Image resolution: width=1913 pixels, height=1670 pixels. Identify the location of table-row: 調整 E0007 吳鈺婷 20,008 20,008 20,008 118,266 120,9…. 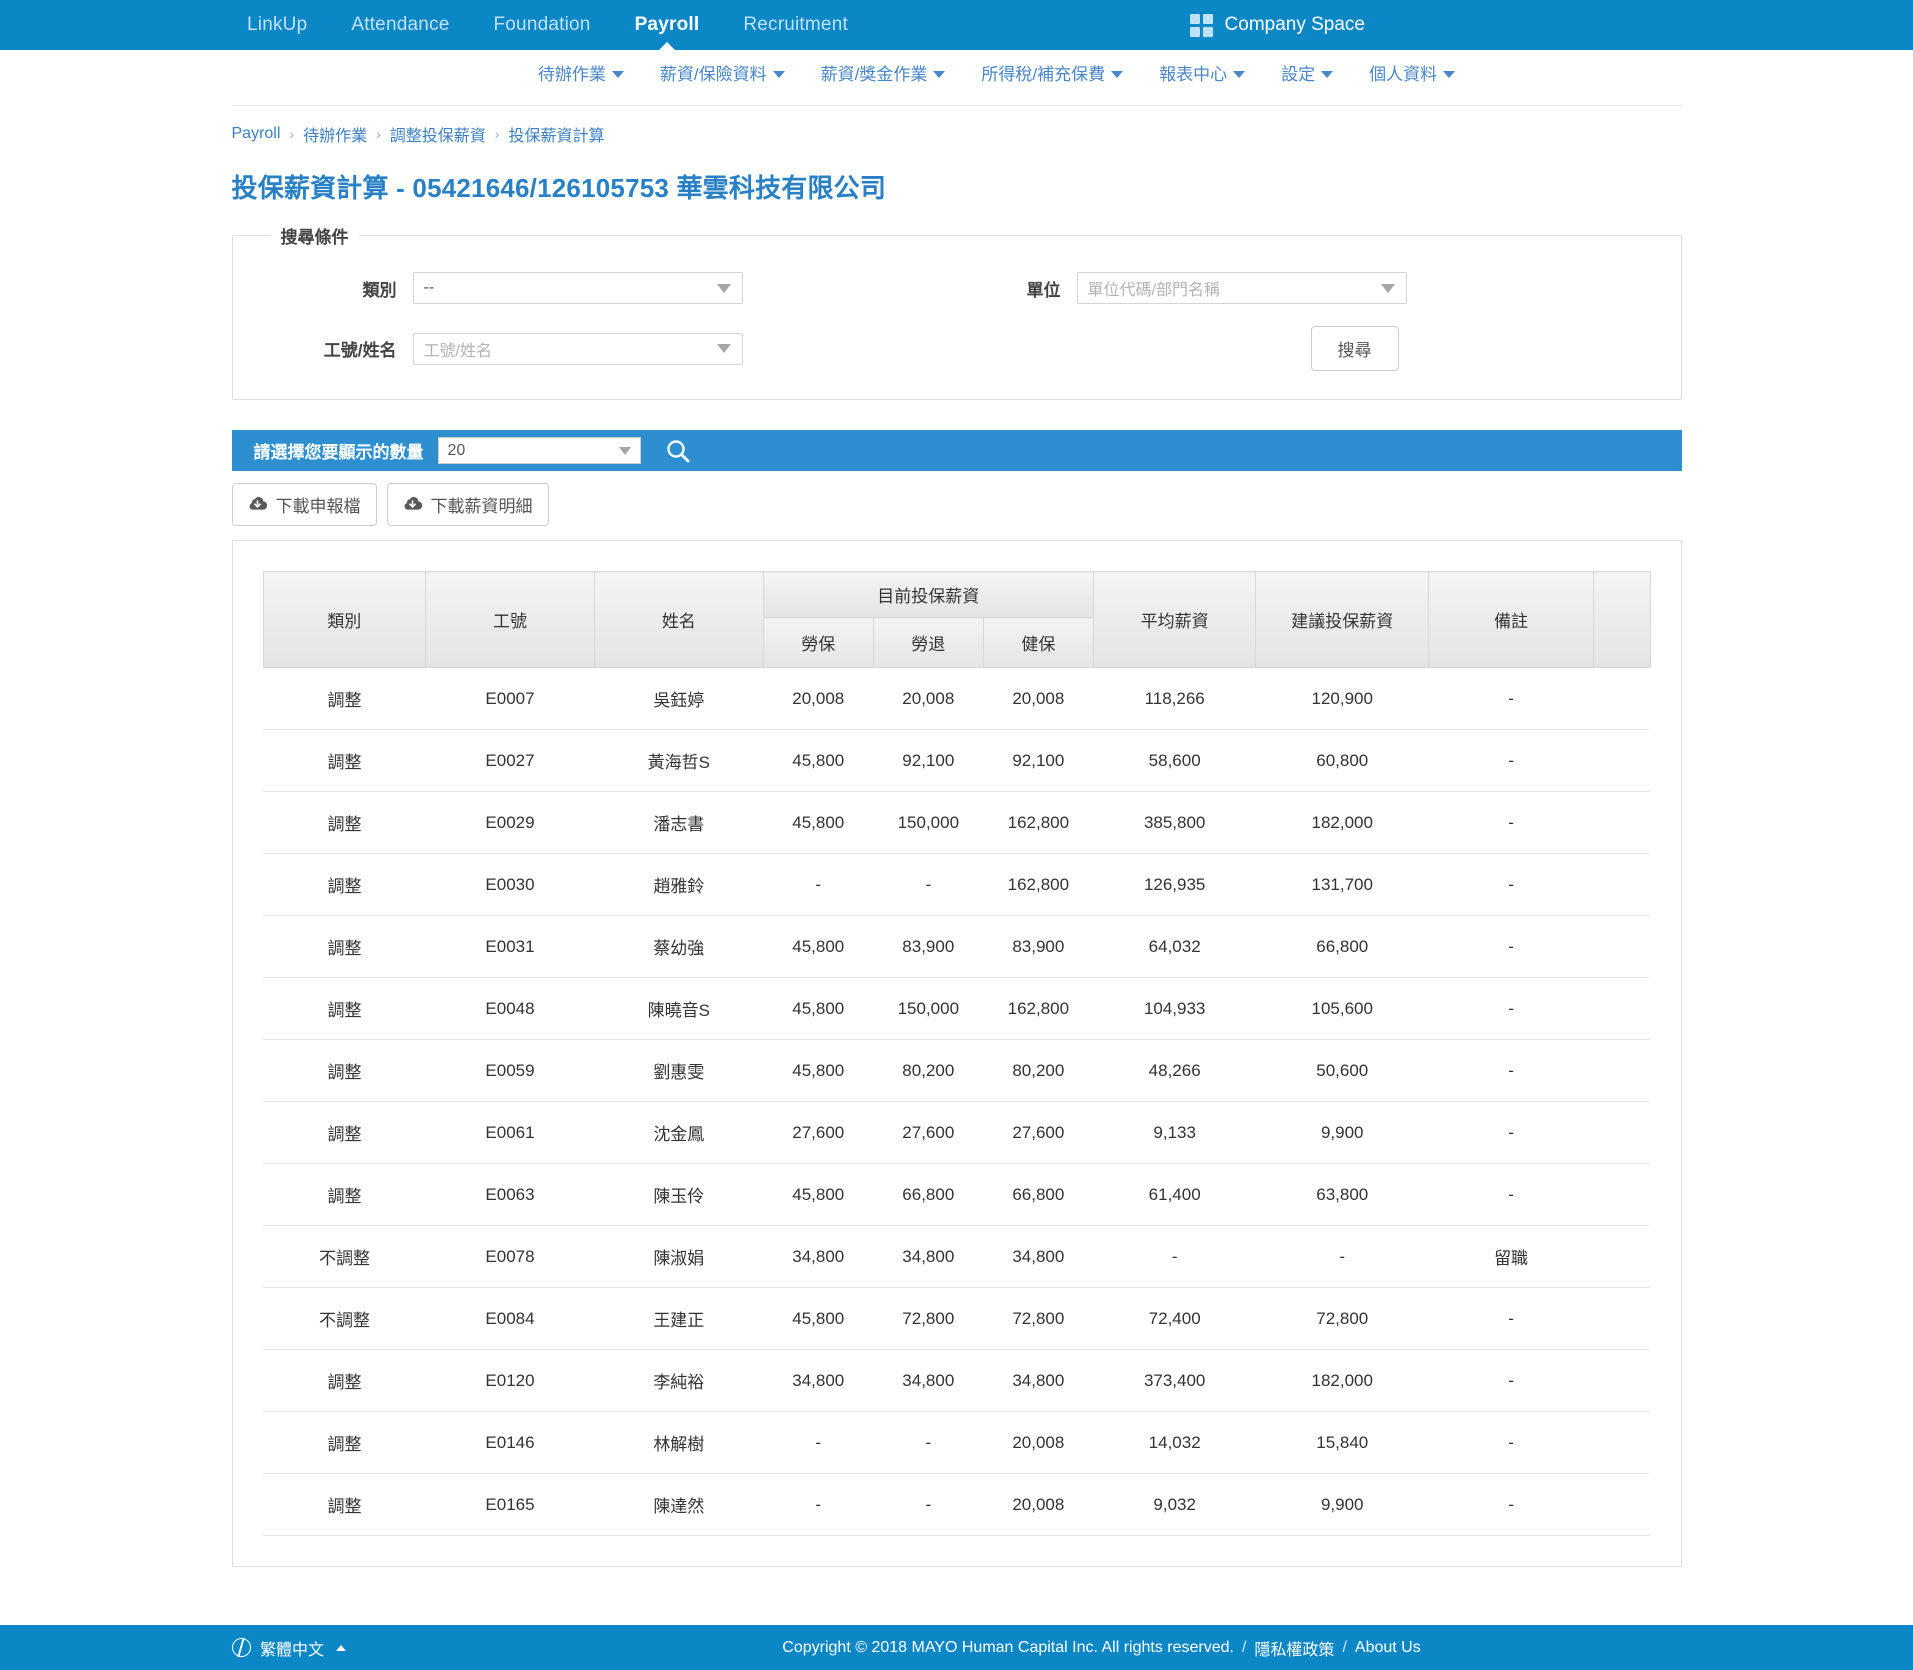
(956, 698).